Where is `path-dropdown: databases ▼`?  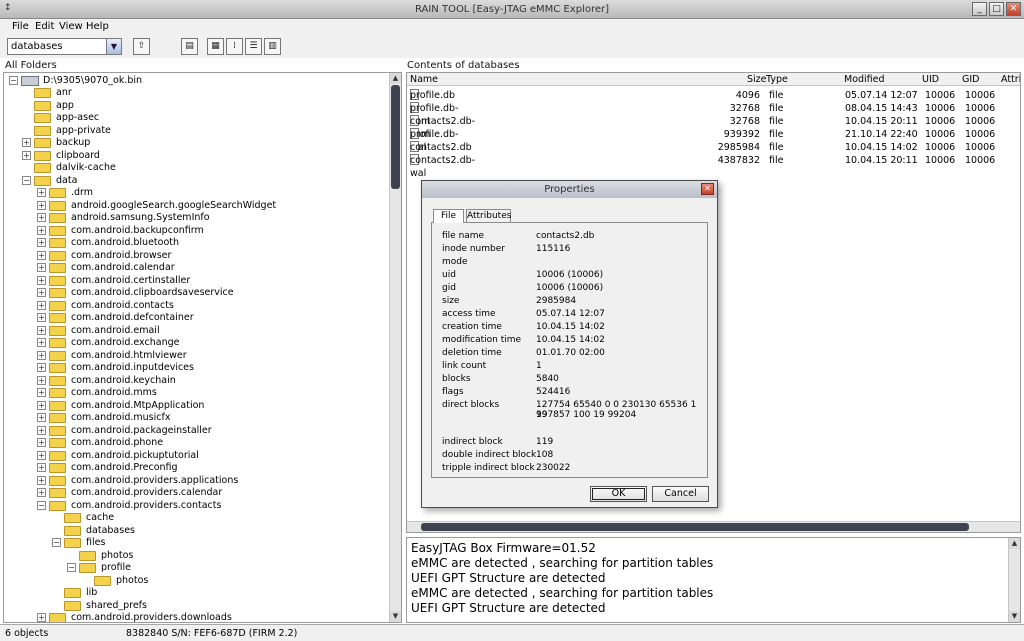
path-dropdown: databases ▼ is located at coordinates (64, 46).